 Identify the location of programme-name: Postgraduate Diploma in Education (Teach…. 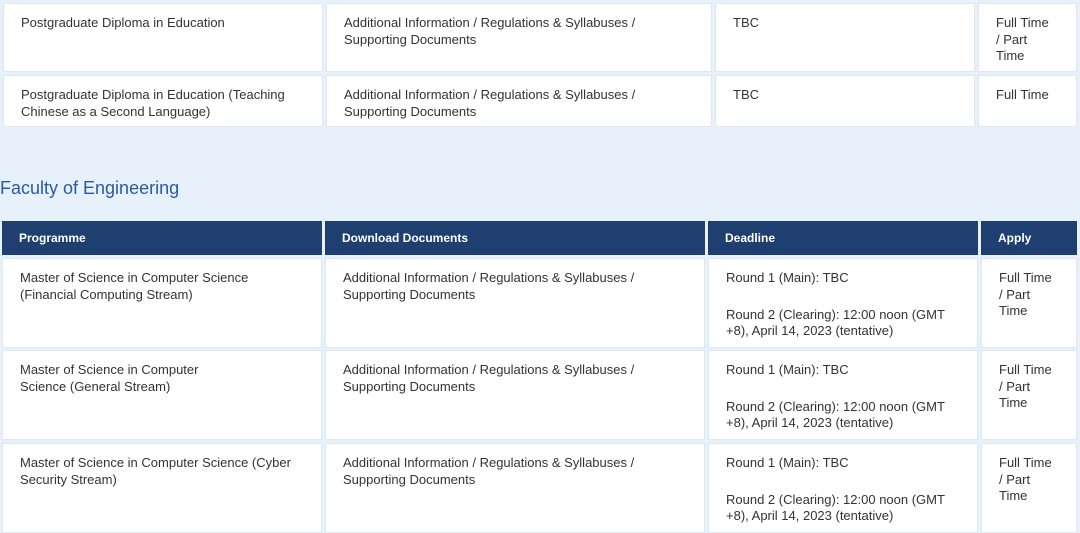
(153, 103).